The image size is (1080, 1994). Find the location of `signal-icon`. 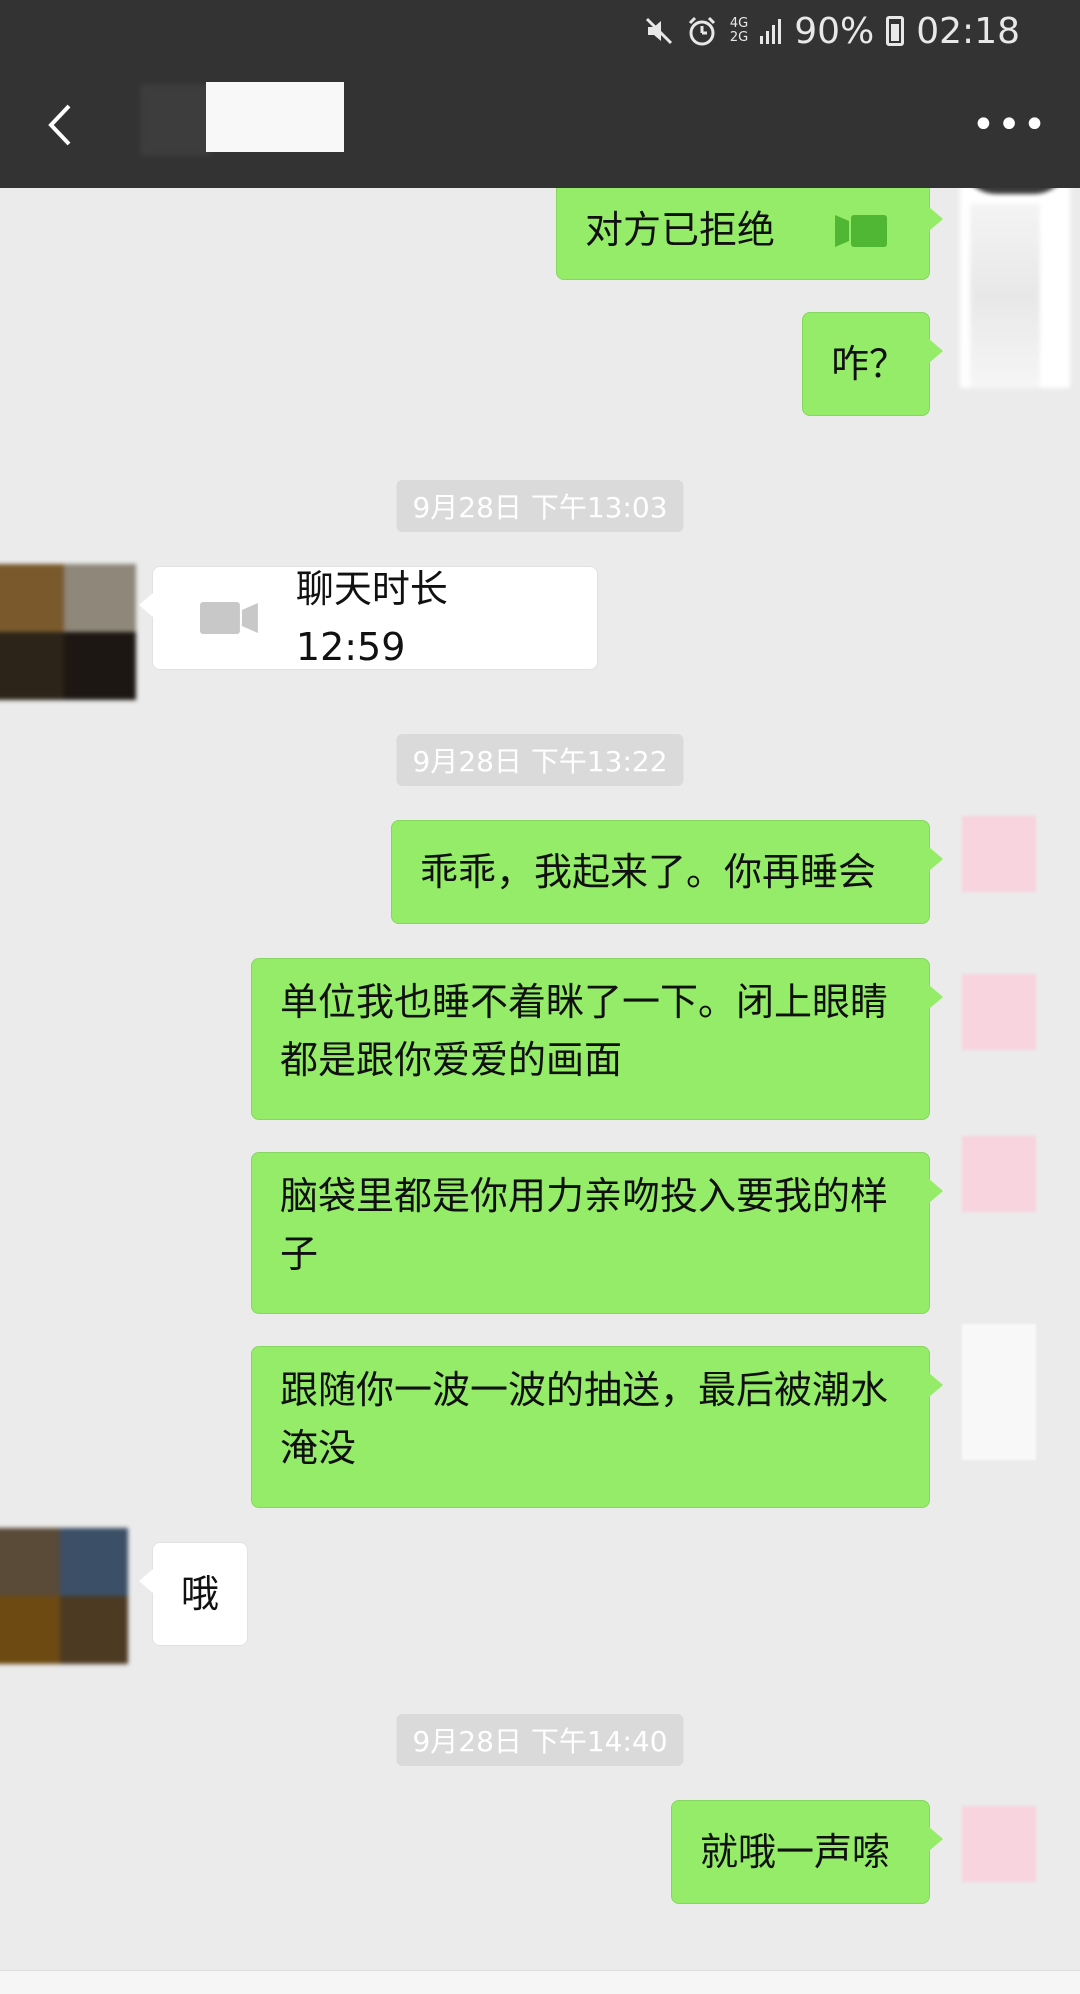

signal-icon is located at coordinates (771, 31).